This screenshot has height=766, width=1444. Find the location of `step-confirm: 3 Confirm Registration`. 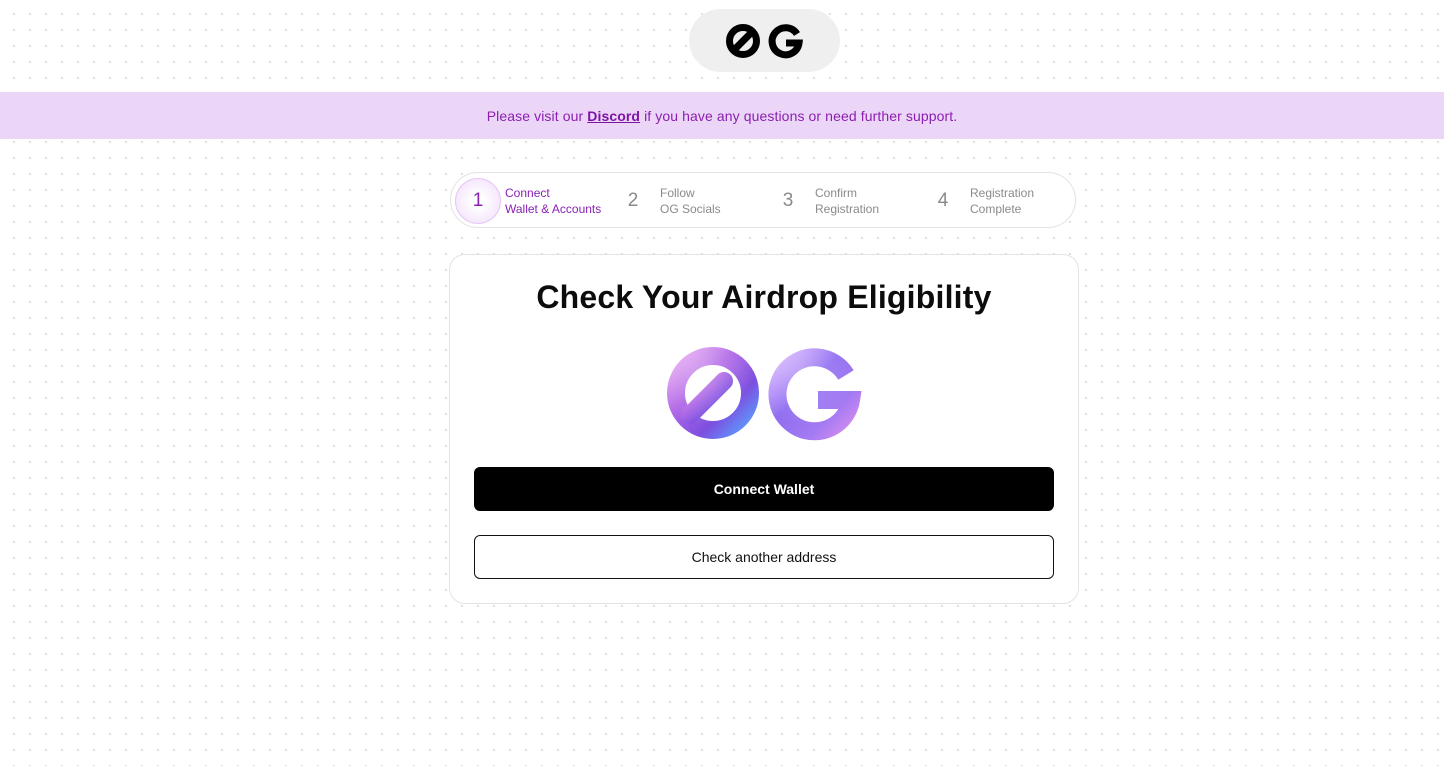

step-confirm: 3 Confirm Registration is located at coordinates (822, 201).